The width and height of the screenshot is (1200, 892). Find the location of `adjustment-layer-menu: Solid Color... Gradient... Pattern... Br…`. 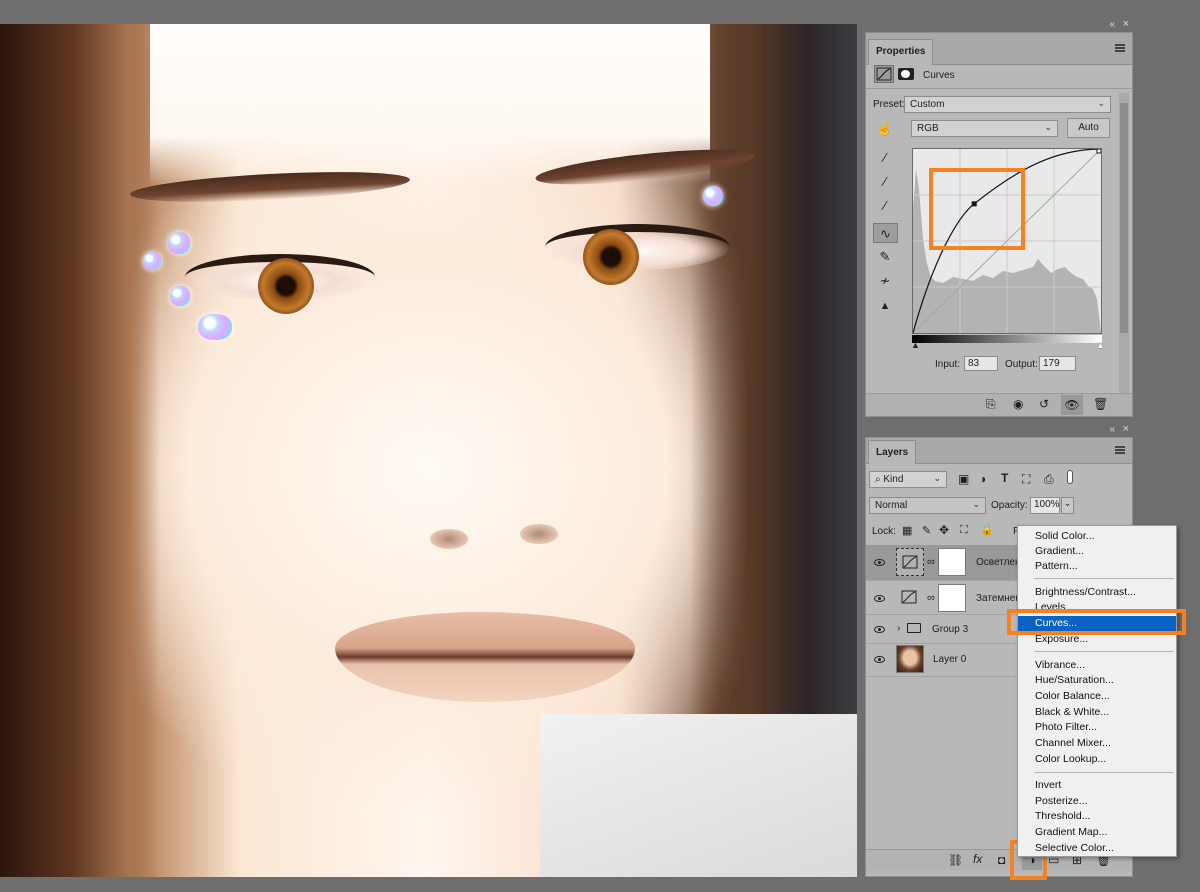

adjustment-layer-menu: Solid Color... Gradient... Pattern... Br… is located at coordinates (1097, 691).